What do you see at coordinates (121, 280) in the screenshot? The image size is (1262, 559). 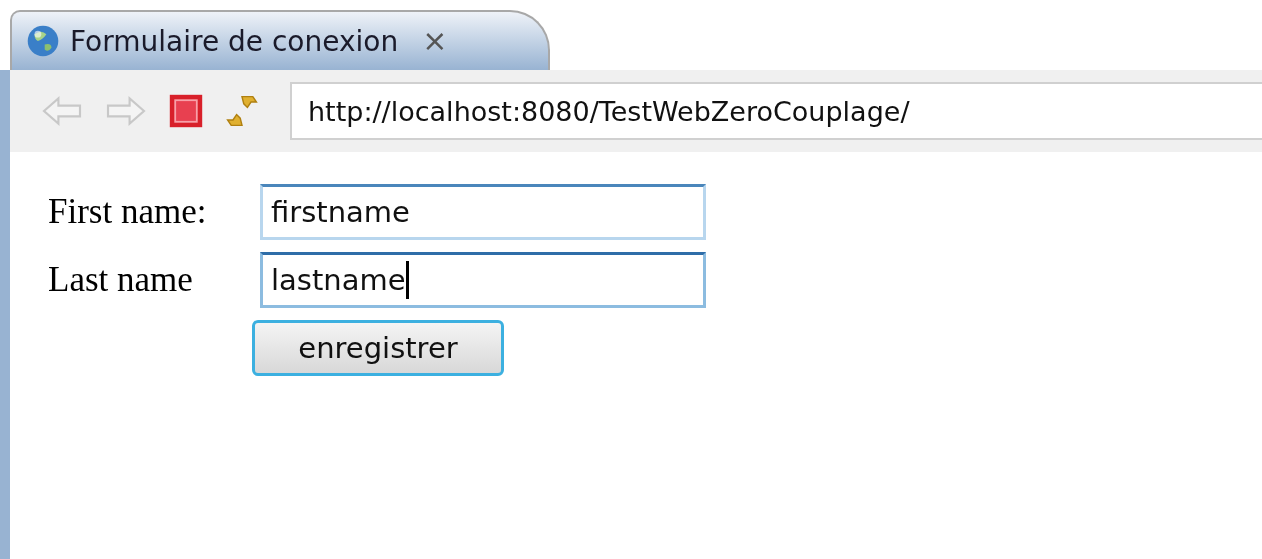 I see `field-label: Last name` at bounding box center [121, 280].